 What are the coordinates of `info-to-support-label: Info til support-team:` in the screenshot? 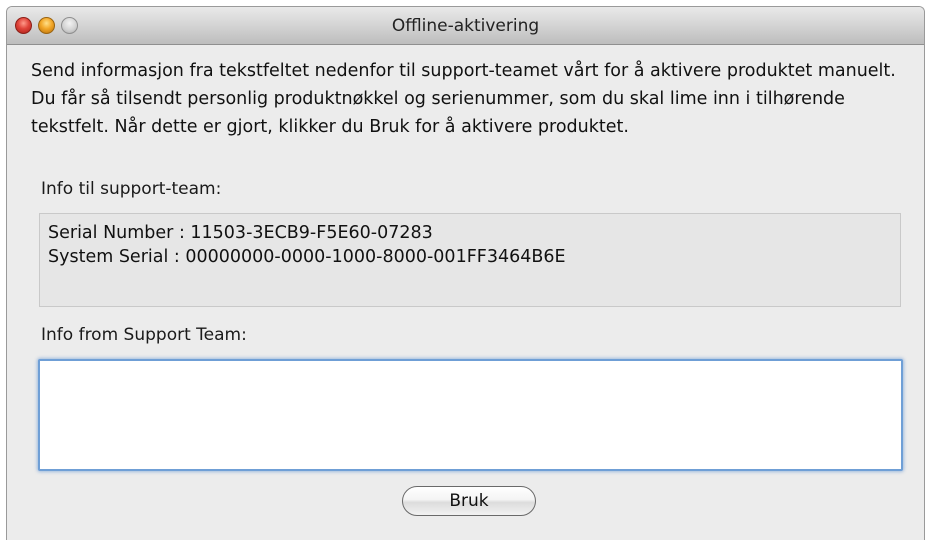 It's located at (131, 189).